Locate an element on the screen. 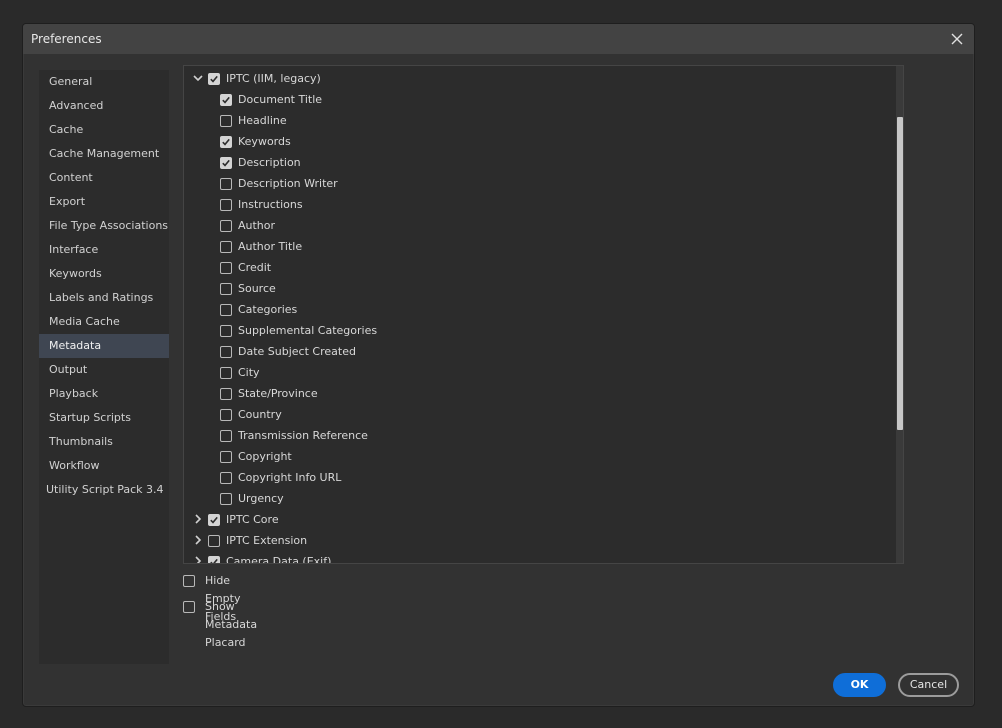  field-label: Document Title is located at coordinates (280, 99).